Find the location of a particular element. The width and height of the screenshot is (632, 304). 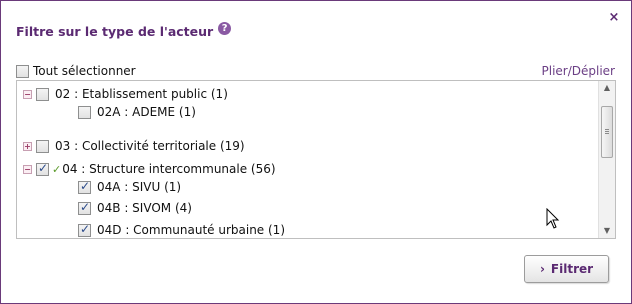

tree-label-04: 04 : Structure intercommunale (56) is located at coordinates (168, 169).